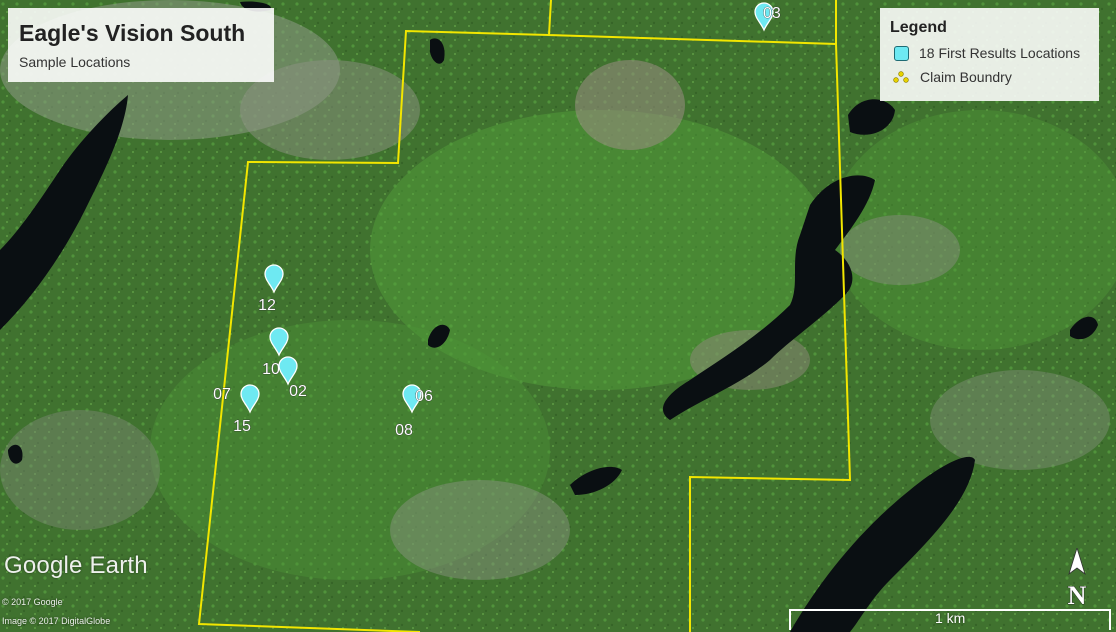  What do you see at coordinates (1000, 53) in the screenshot?
I see `legend-item-label: 18 First Results Locations` at bounding box center [1000, 53].